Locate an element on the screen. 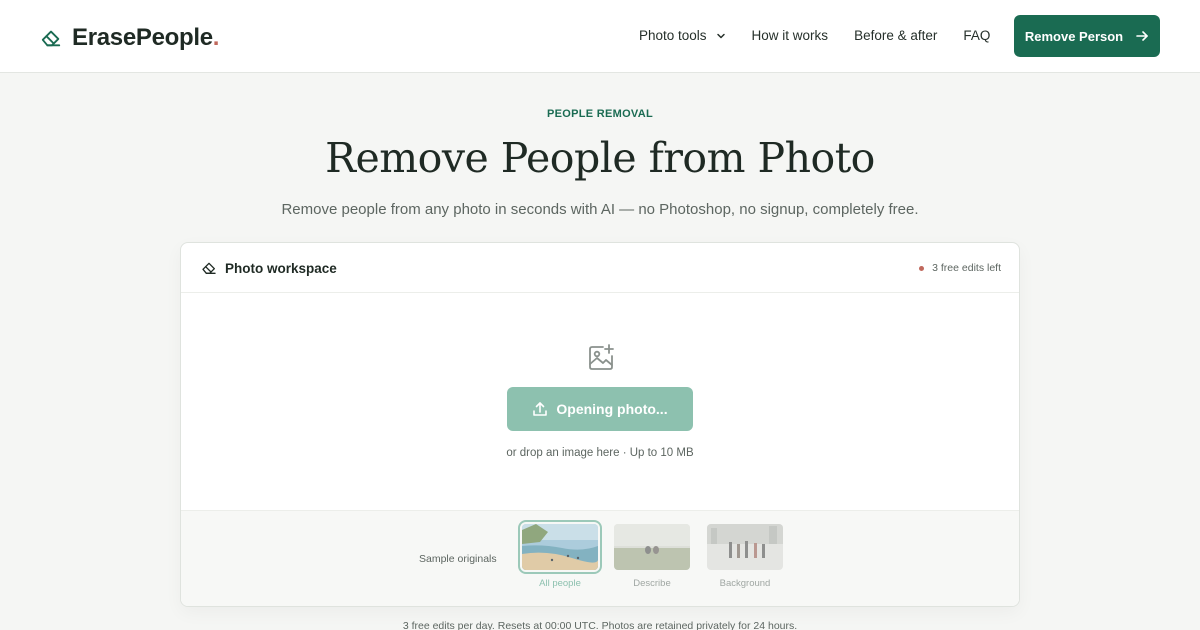  chevron-down-icon is located at coordinates (720, 35).